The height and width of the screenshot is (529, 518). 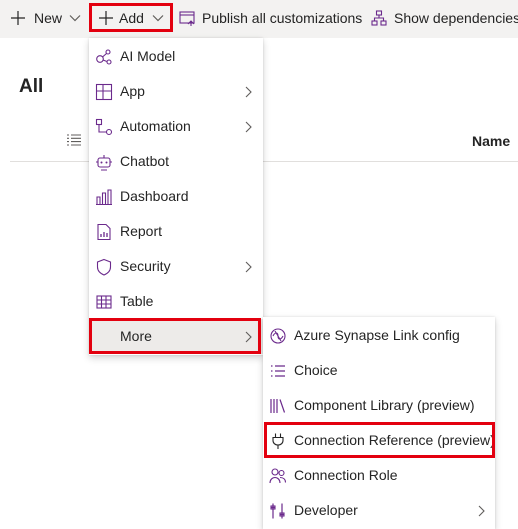 What do you see at coordinates (136, 336) in the screenshot?
I see `add-menu-item-label: More` at bounding box center [136, 336].